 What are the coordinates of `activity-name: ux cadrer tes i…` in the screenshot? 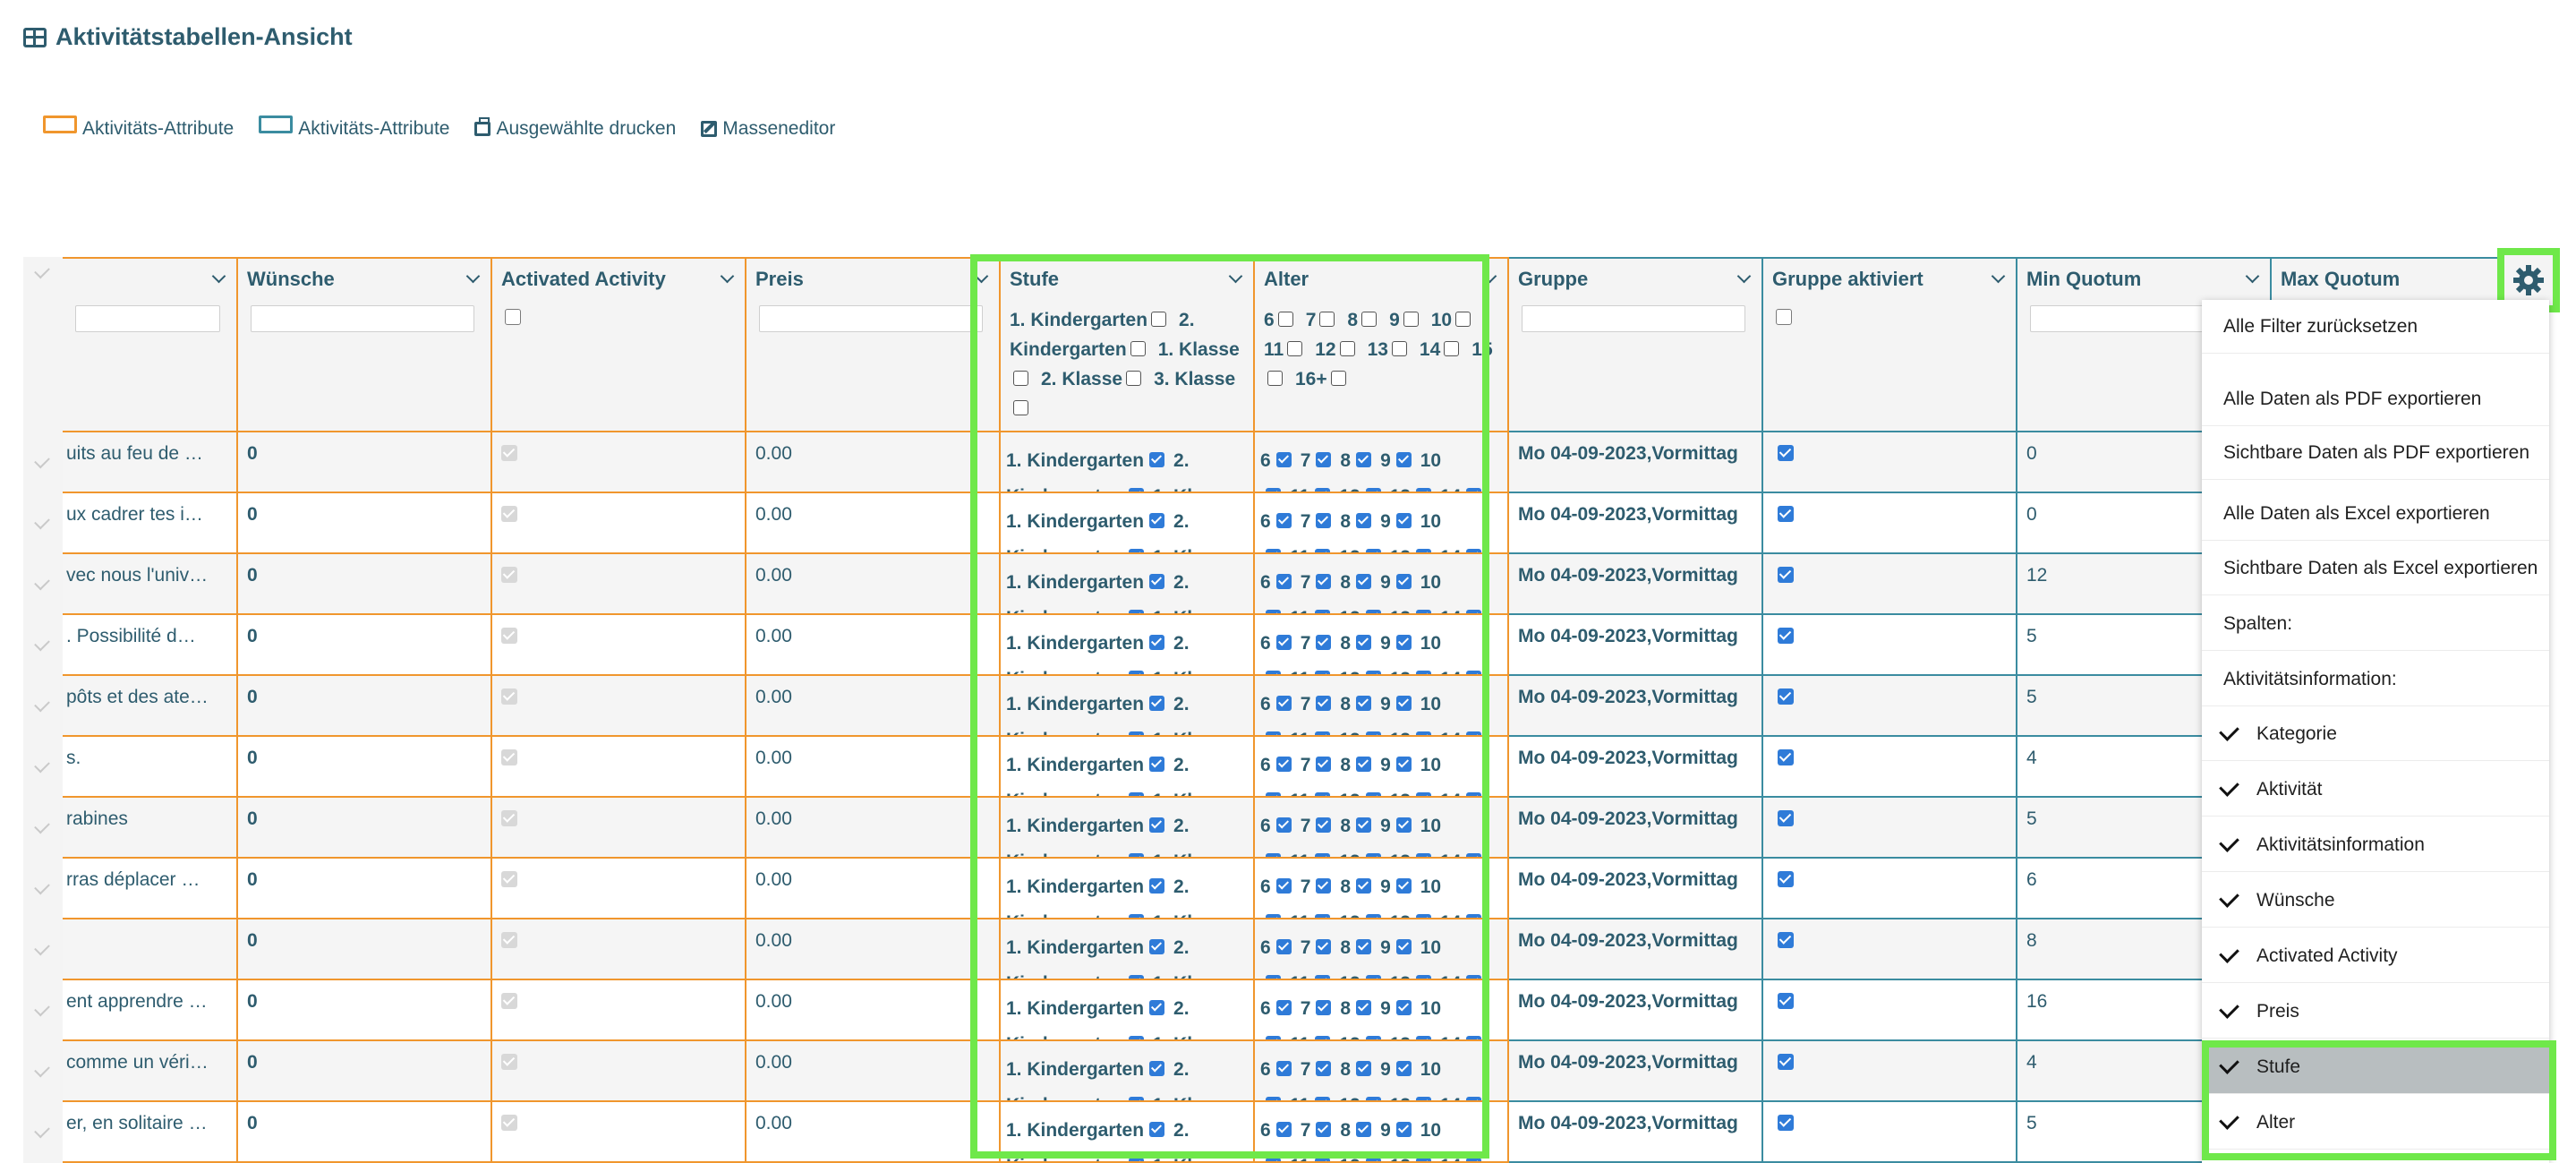 It's located at (134, 515).